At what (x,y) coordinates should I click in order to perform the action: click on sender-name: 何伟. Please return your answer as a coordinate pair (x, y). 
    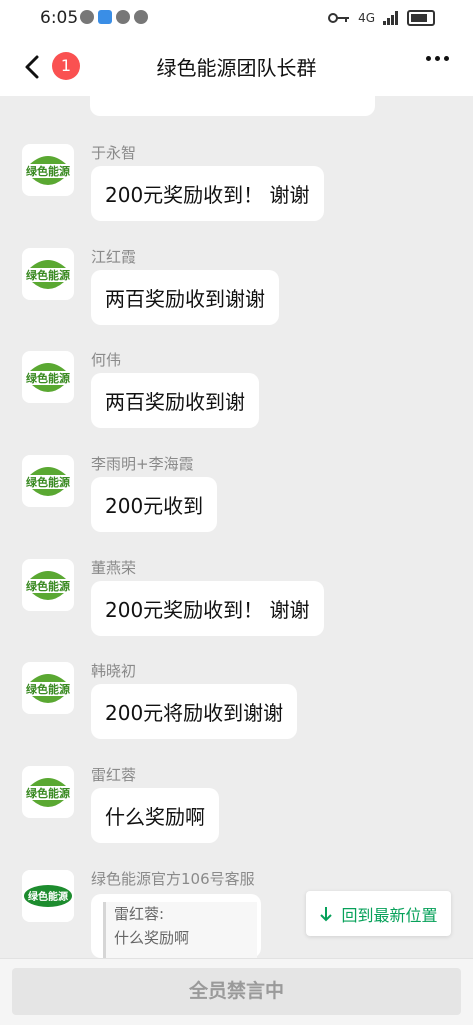
    Looking at the image, I should click on (106, 360).